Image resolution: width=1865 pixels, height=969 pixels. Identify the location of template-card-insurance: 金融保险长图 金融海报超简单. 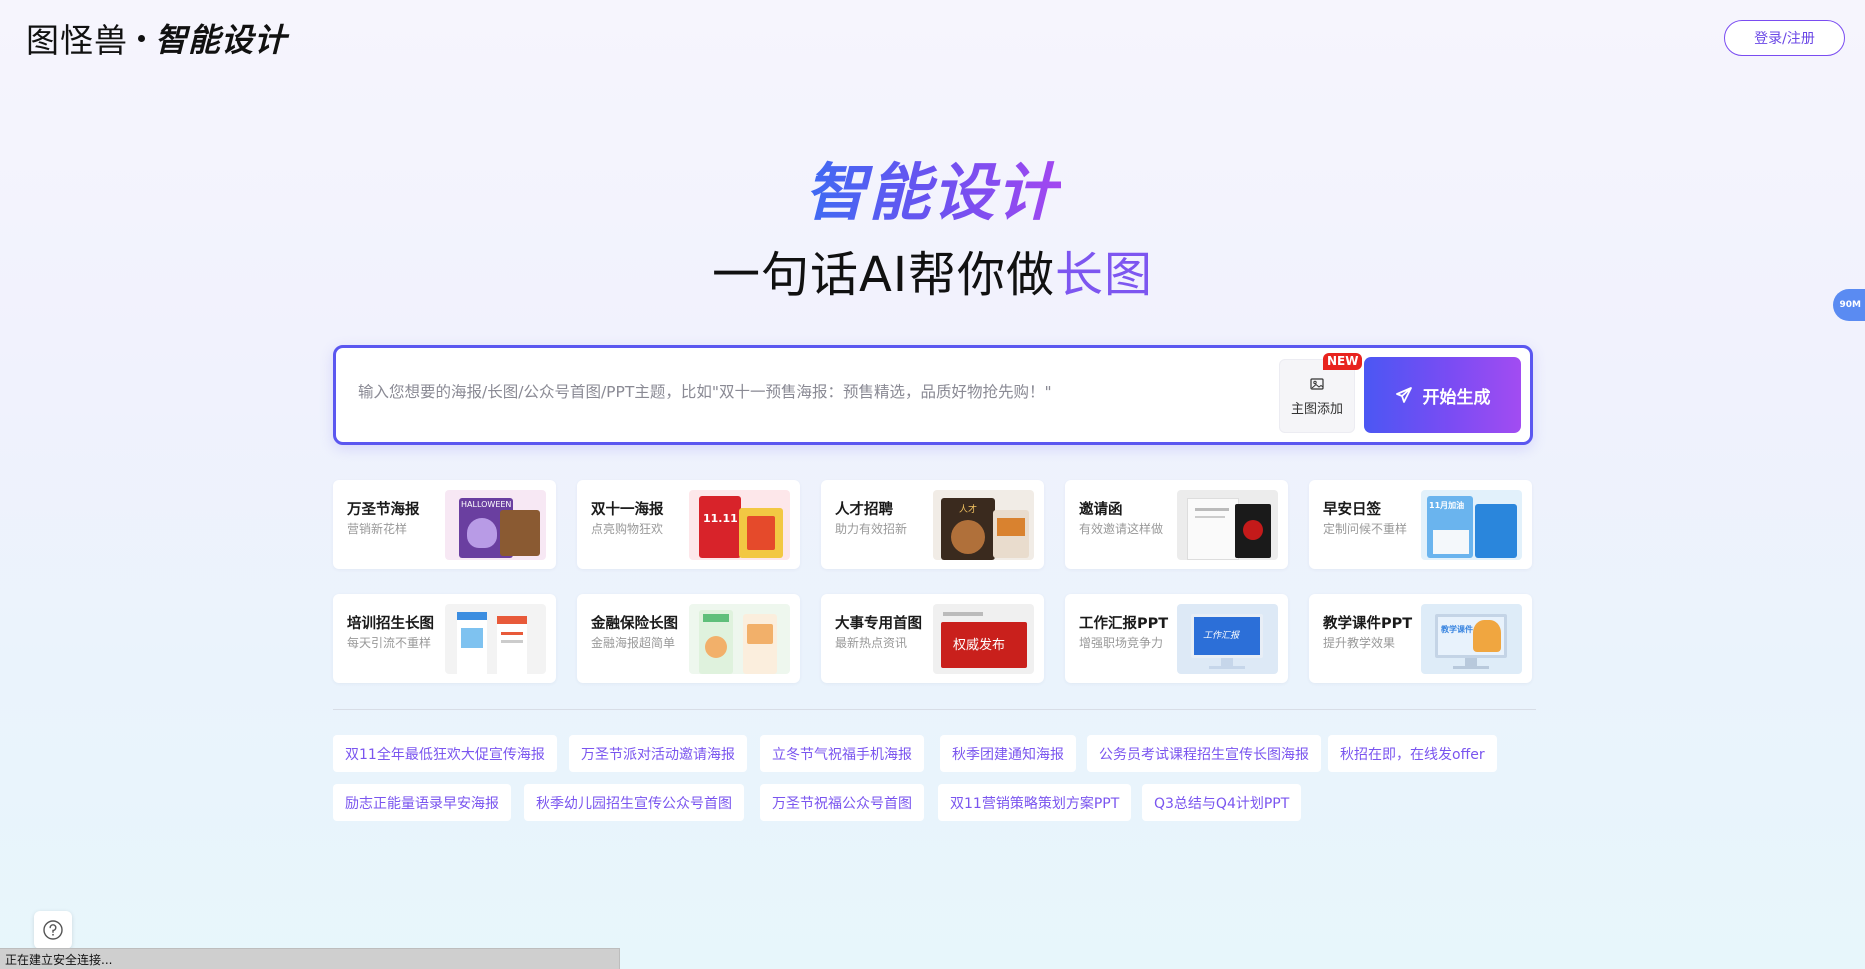
(688, 638).